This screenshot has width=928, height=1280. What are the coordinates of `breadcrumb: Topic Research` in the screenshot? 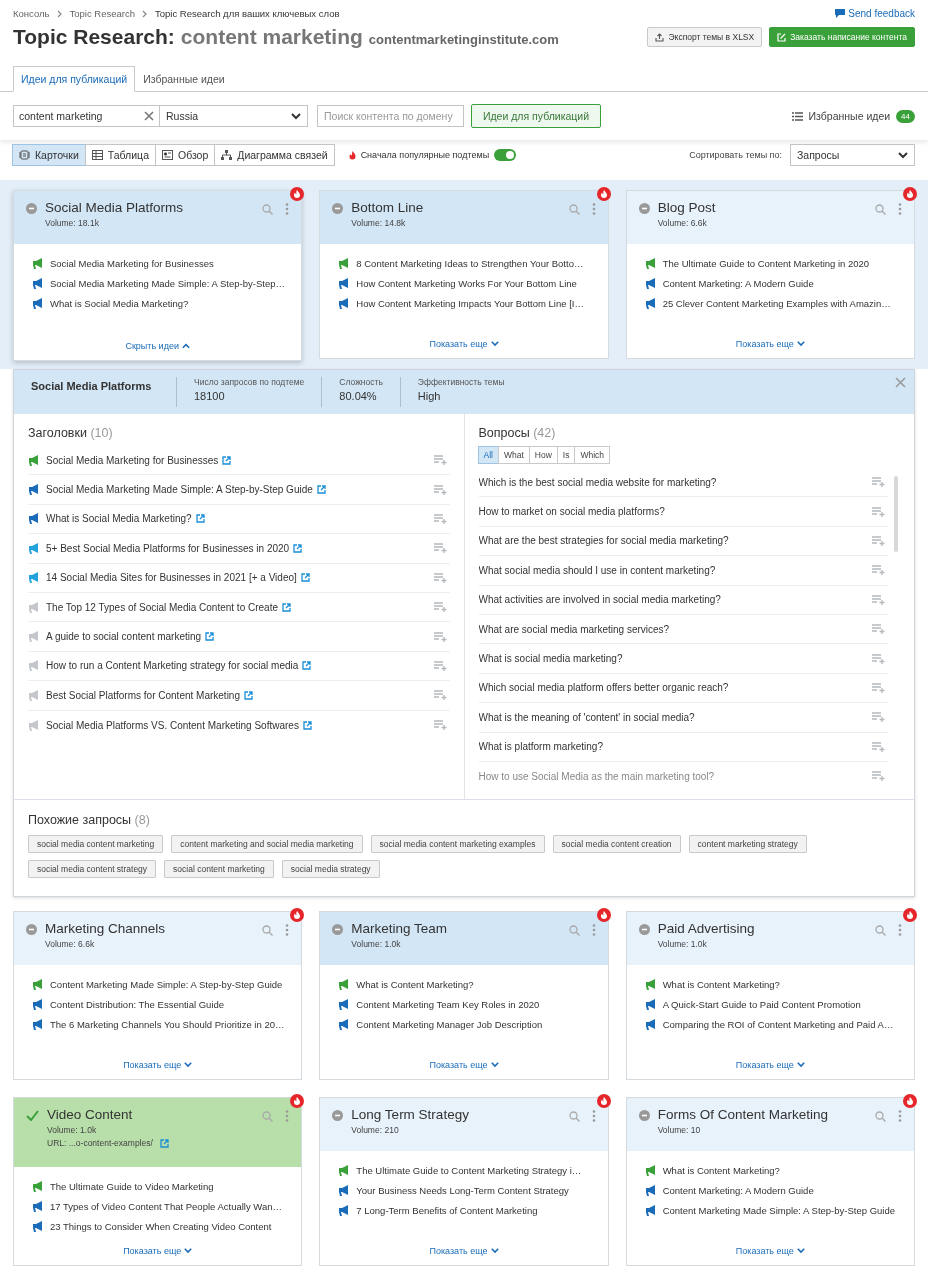 It's located at (102, 13).